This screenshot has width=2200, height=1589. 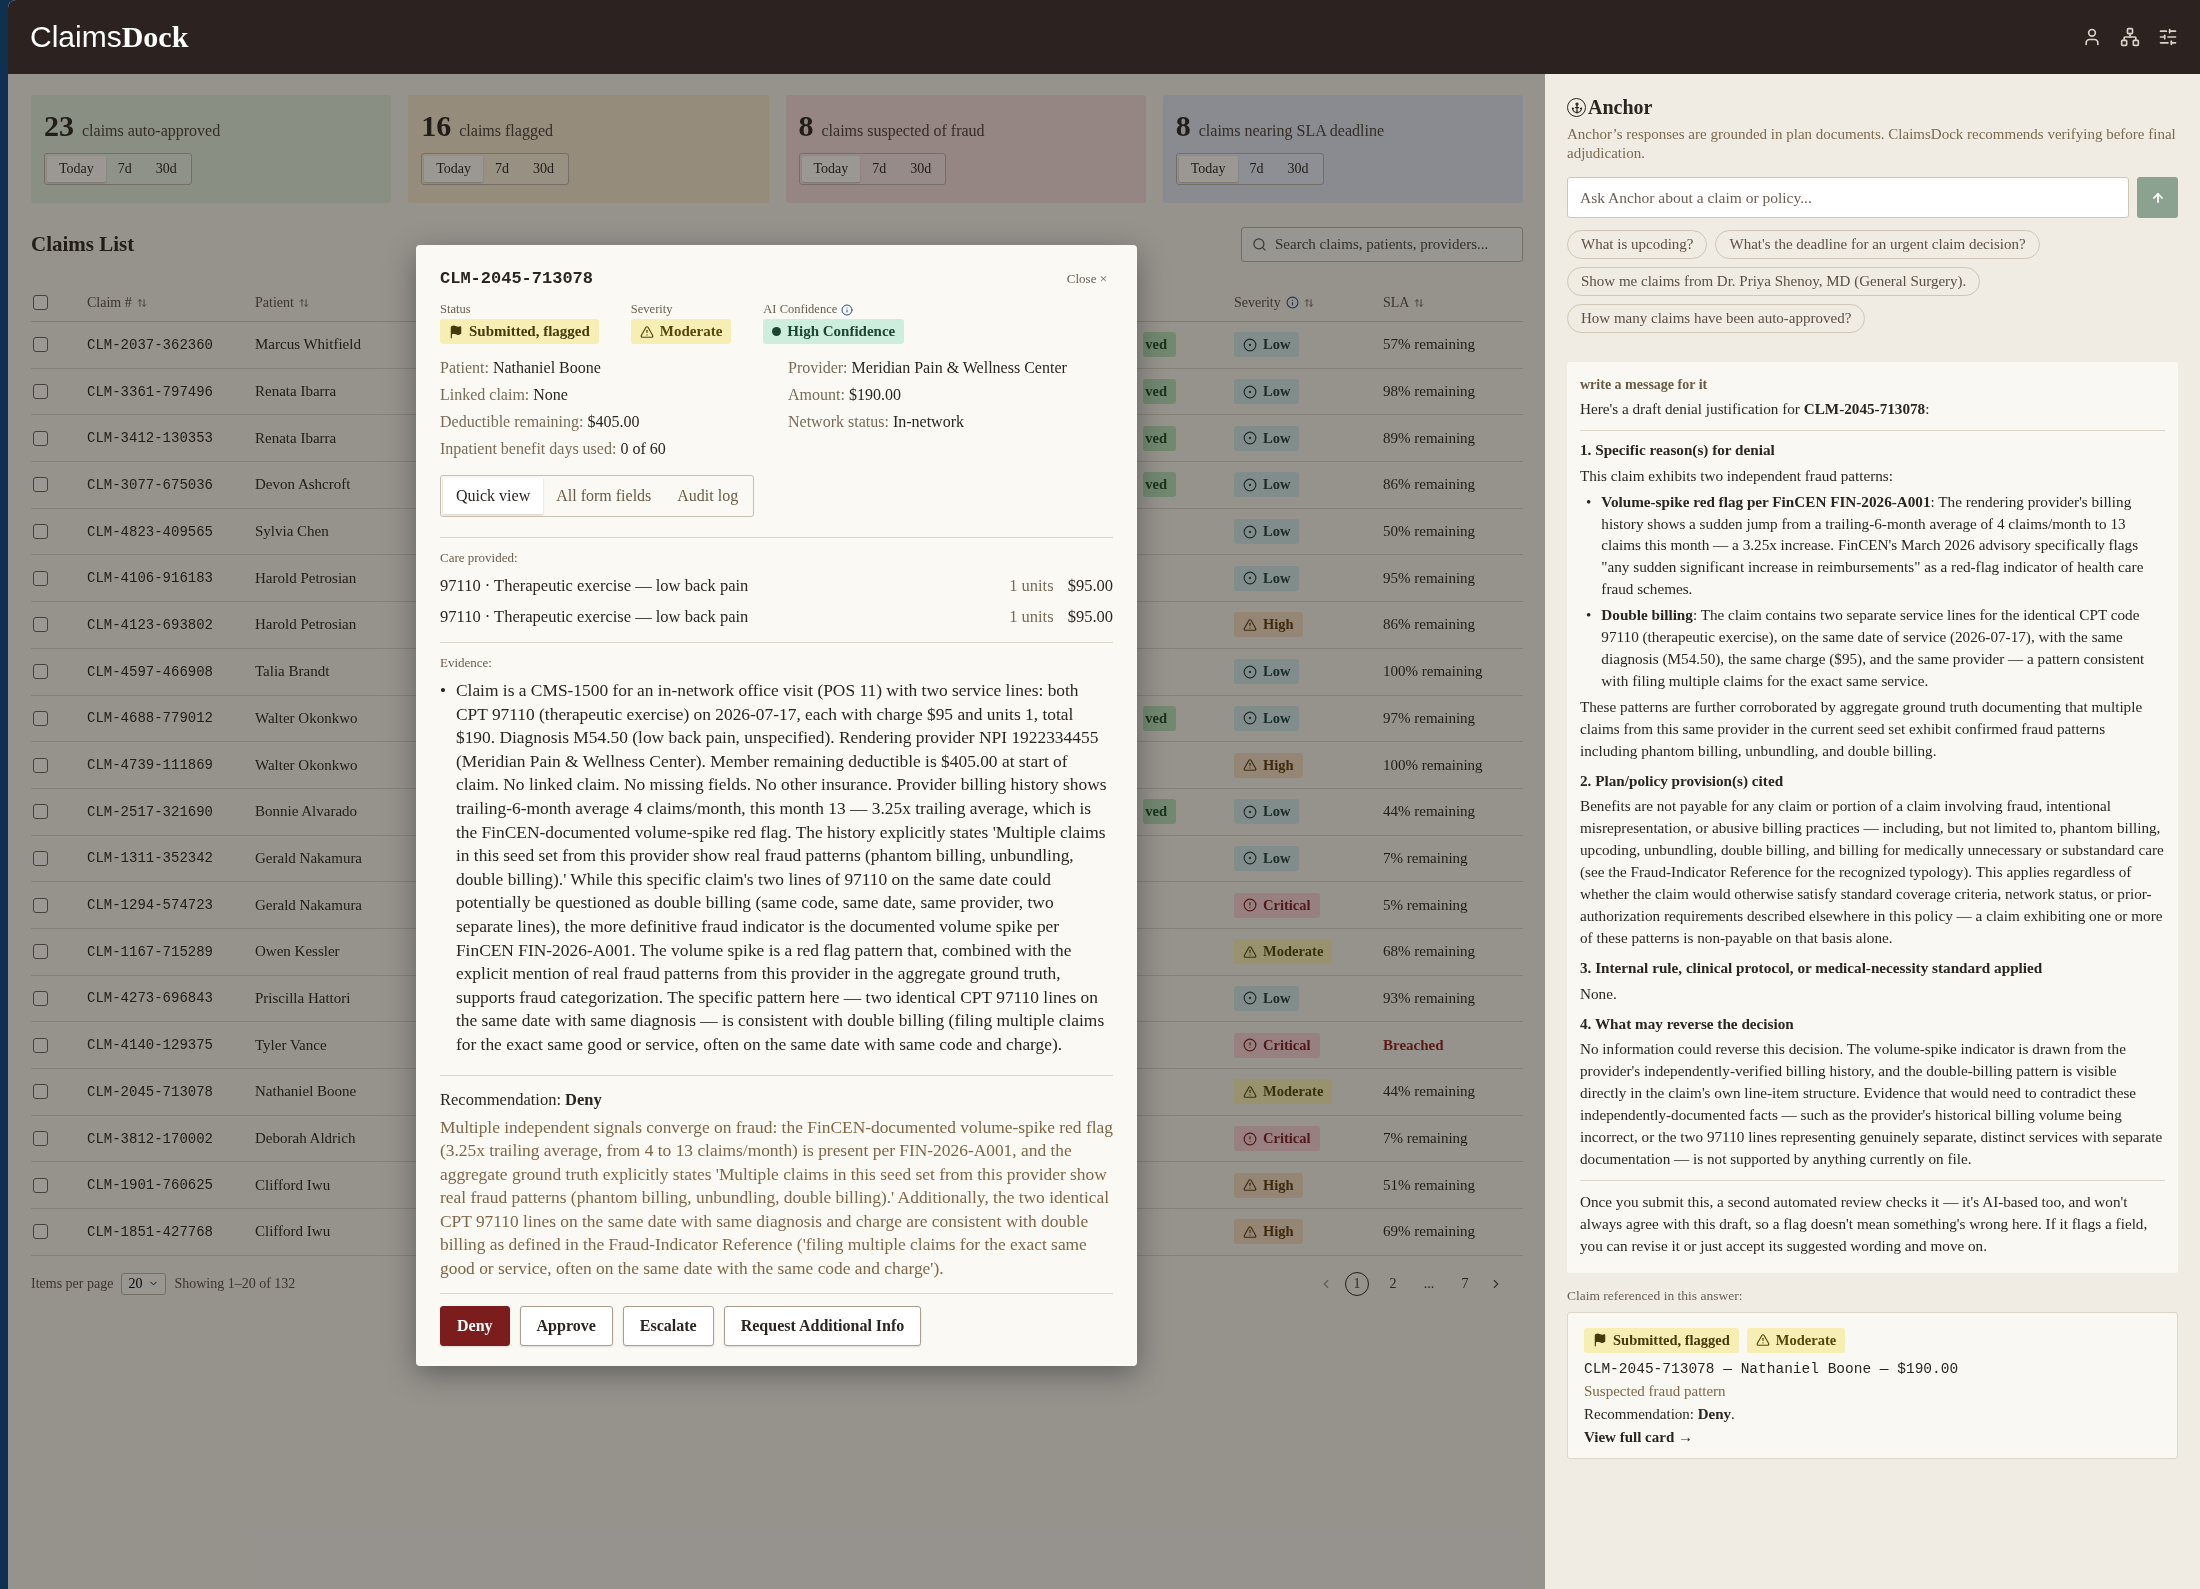 What do you see at coordinates (1638, 1437) in the screenshot?
I see `view-card-link: View full card →` at bounding box center [1638, 1437].